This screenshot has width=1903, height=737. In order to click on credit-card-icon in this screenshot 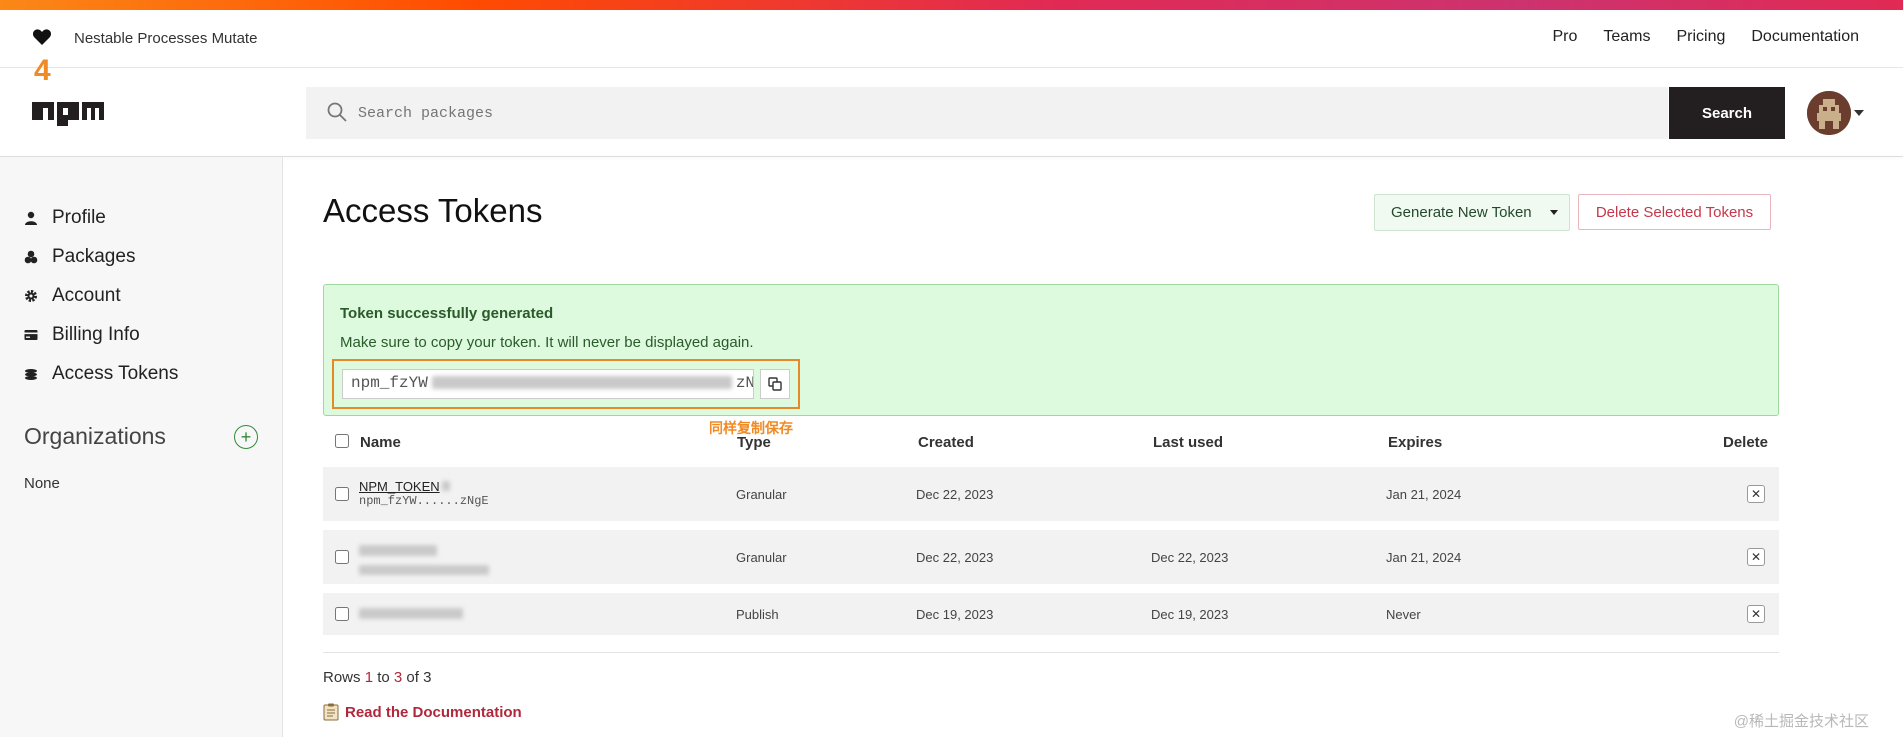, I will do `click(31, 335)`.